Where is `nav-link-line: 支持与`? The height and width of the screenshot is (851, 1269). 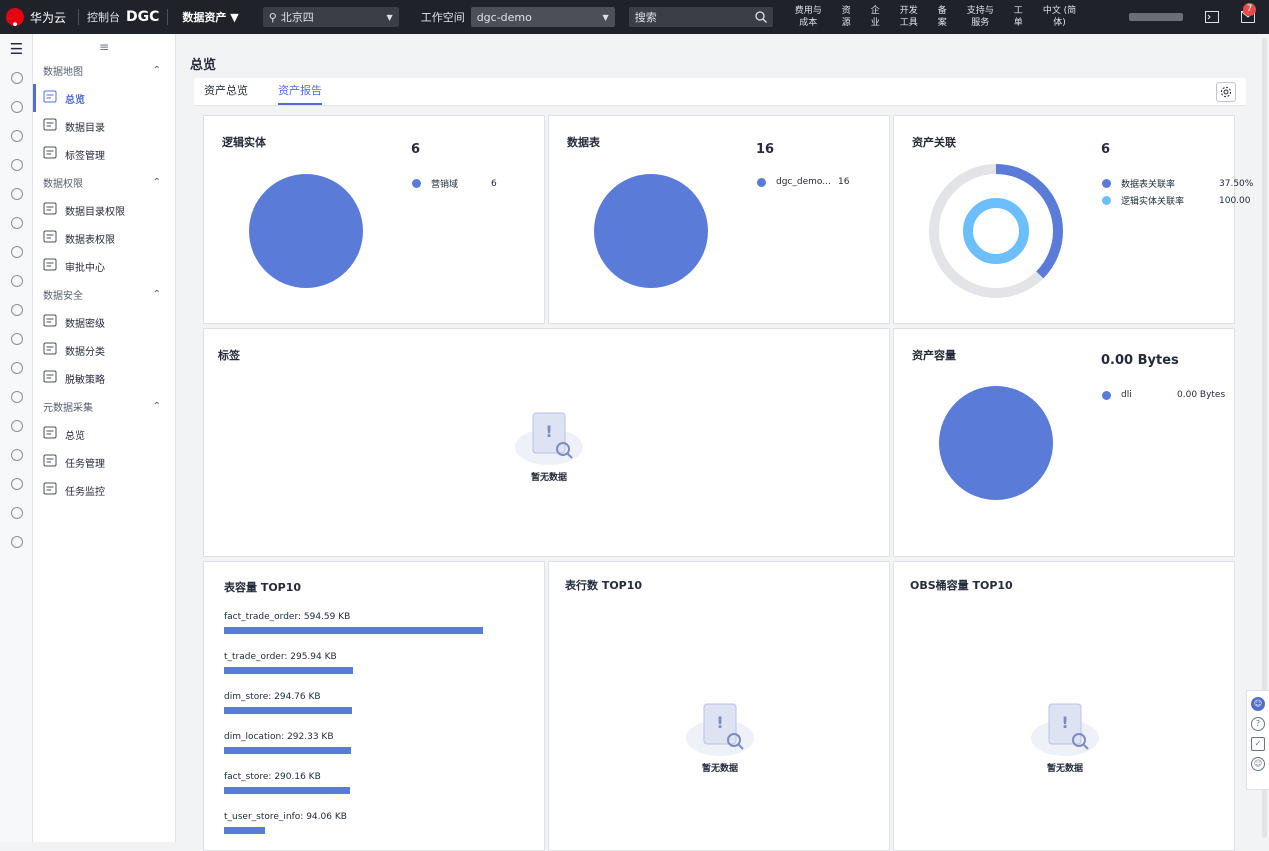 nav-link-line: 支持与 is located at coordinates (980, 11).